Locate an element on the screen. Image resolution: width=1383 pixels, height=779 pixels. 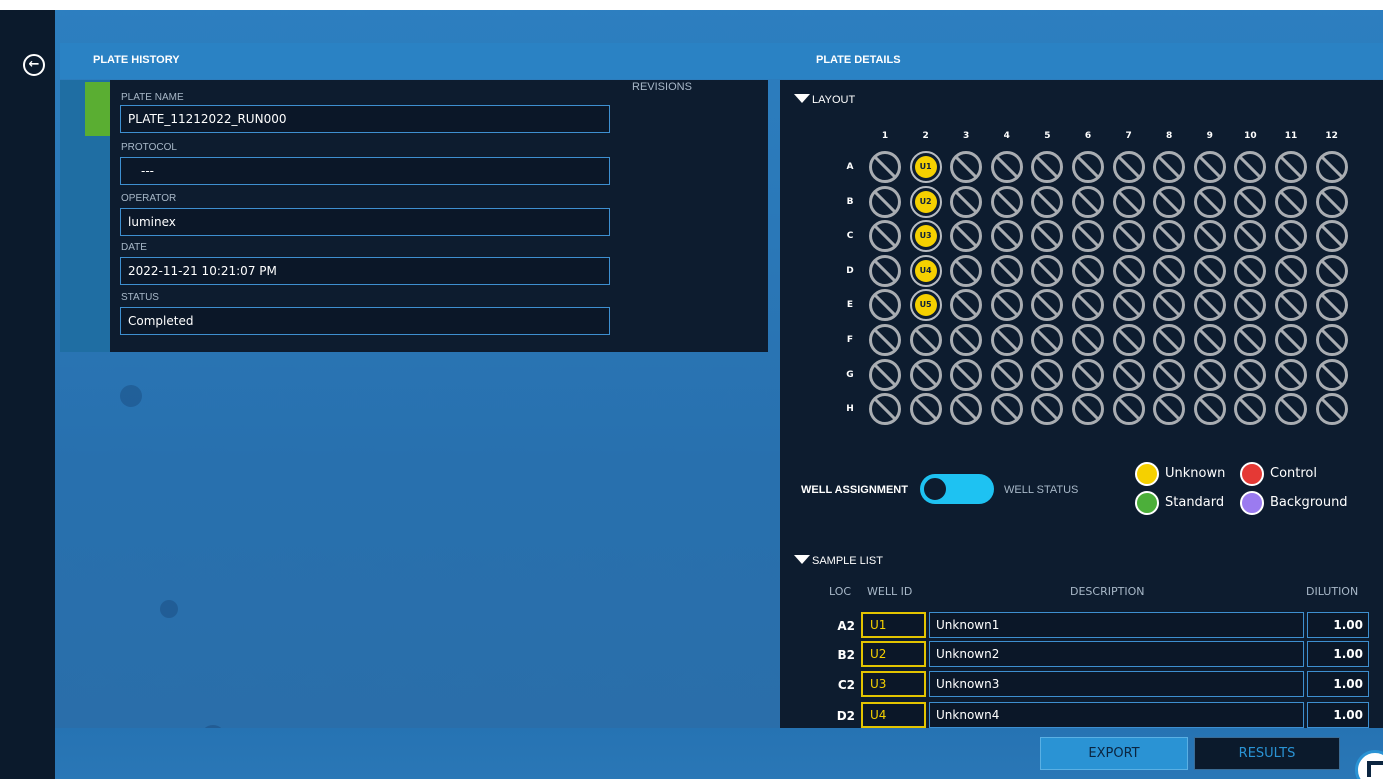
status-field: Completed is located at coordinates (365, 321).